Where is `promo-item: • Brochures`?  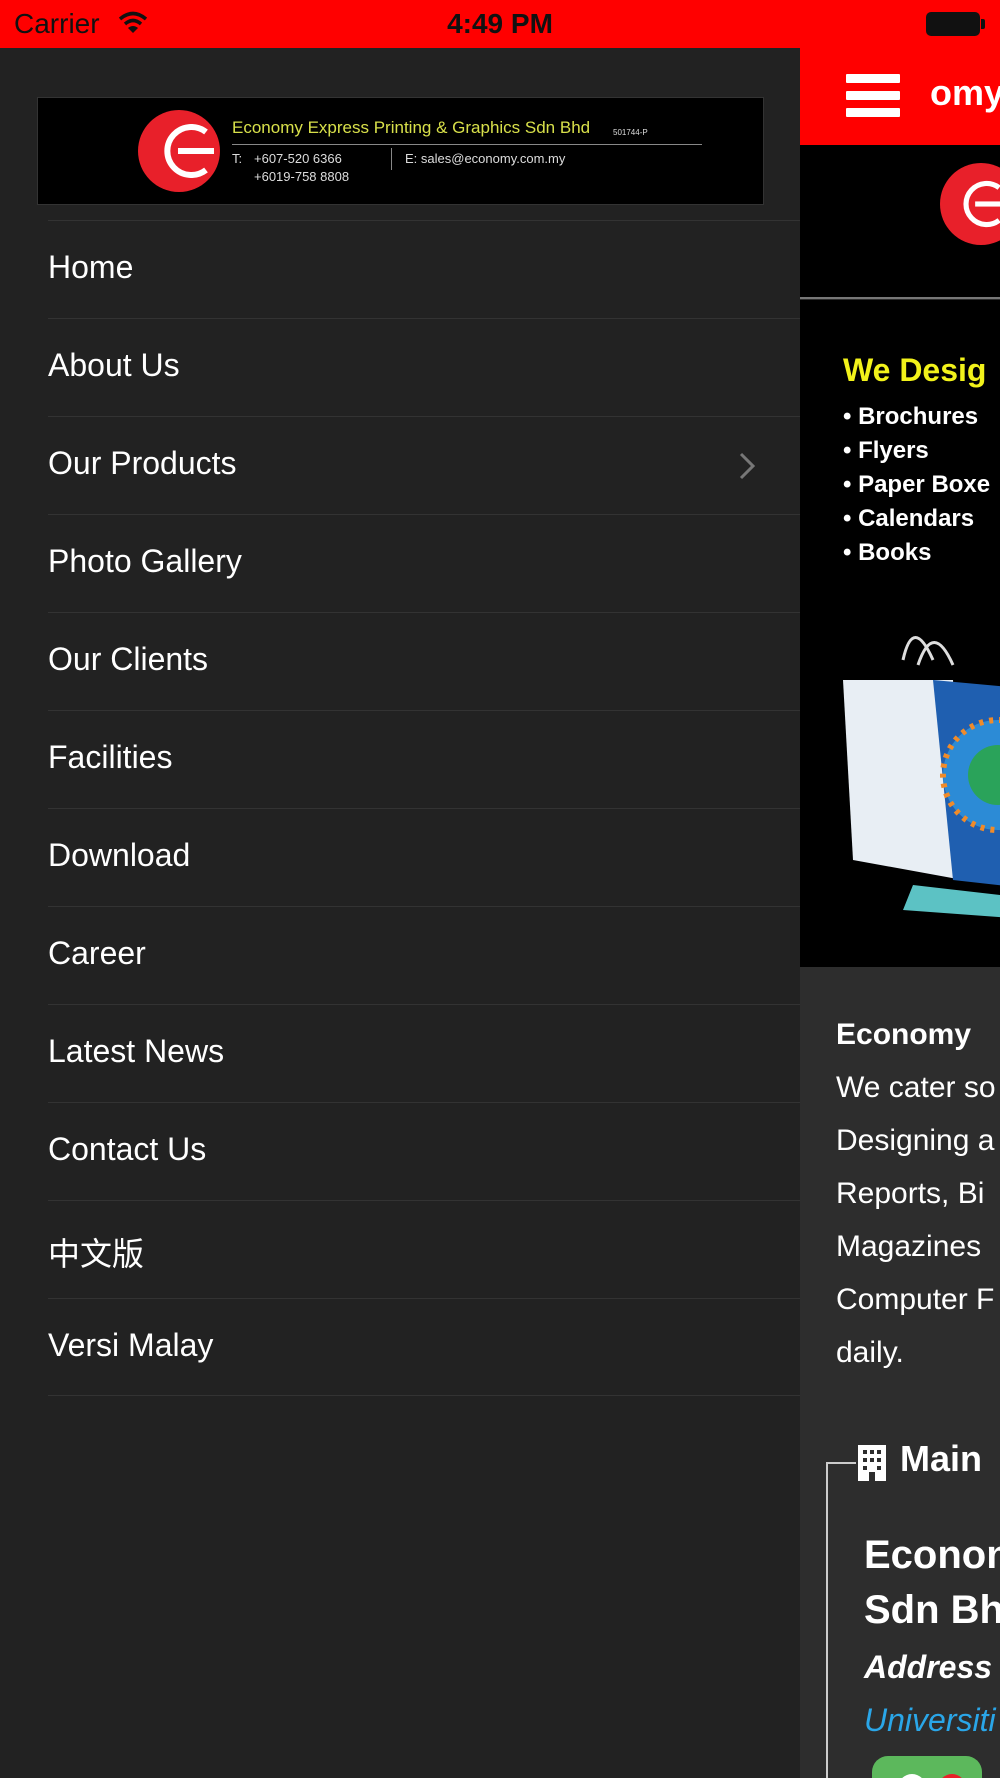 promo-item: • Brochures is located at coordinates (911, 416).